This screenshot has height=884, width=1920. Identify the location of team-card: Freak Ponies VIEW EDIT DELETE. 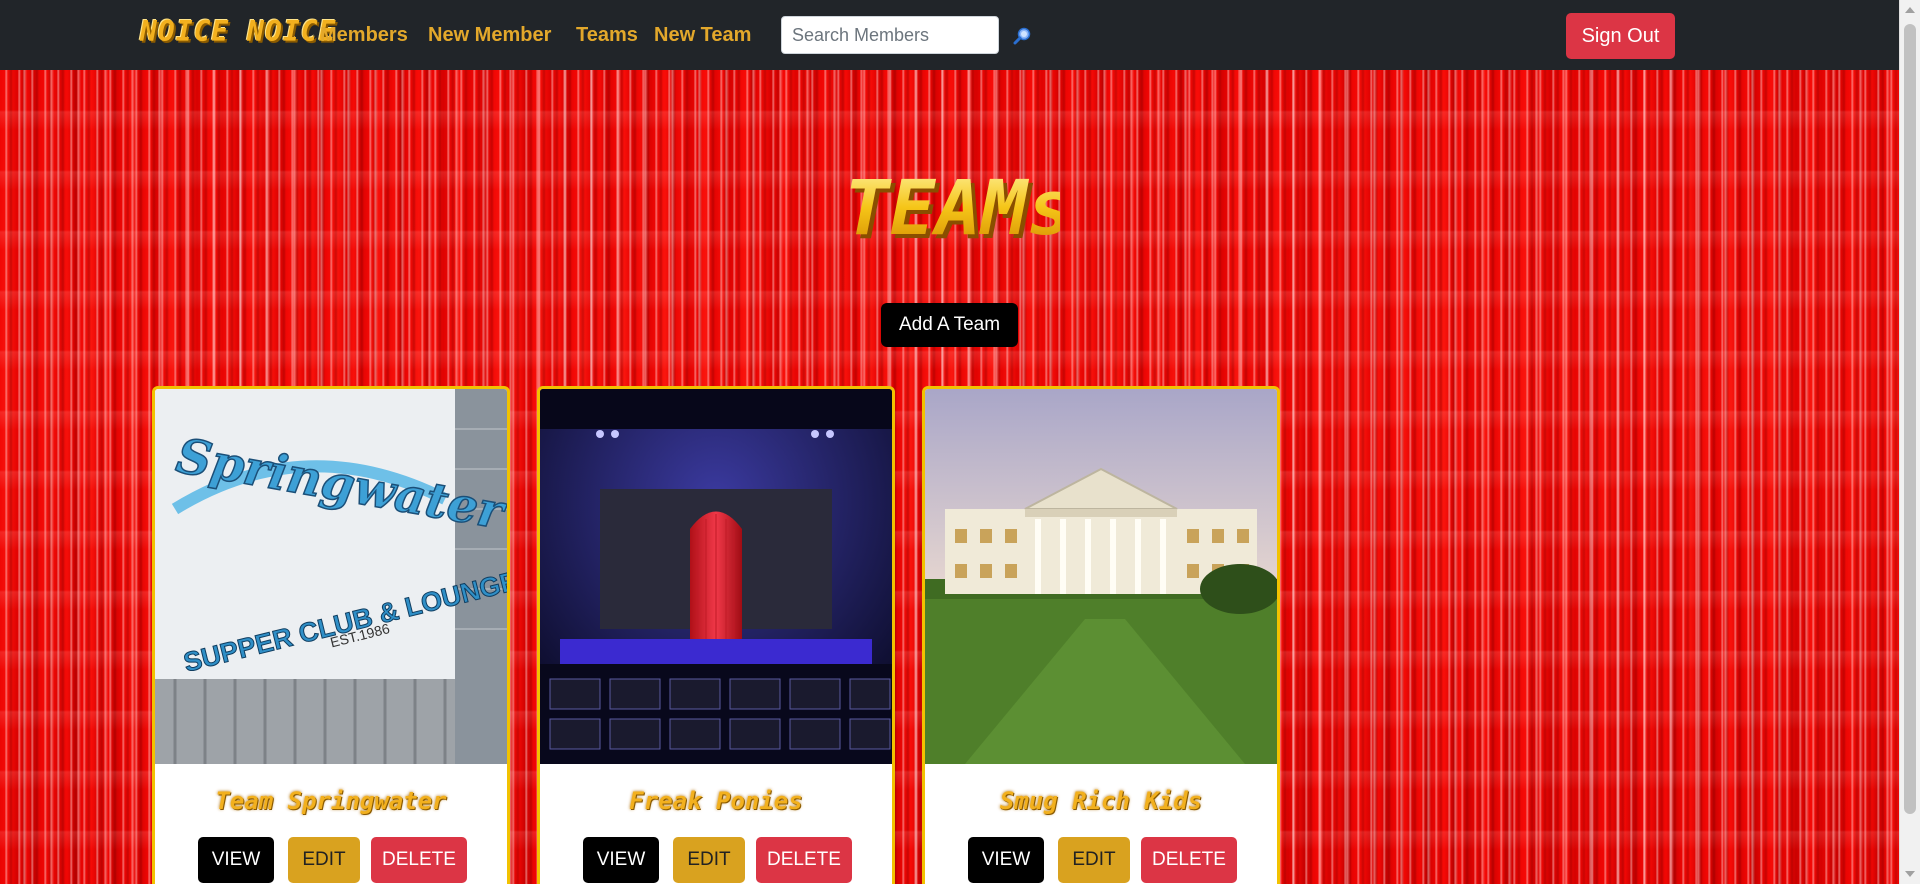
(716, 635).